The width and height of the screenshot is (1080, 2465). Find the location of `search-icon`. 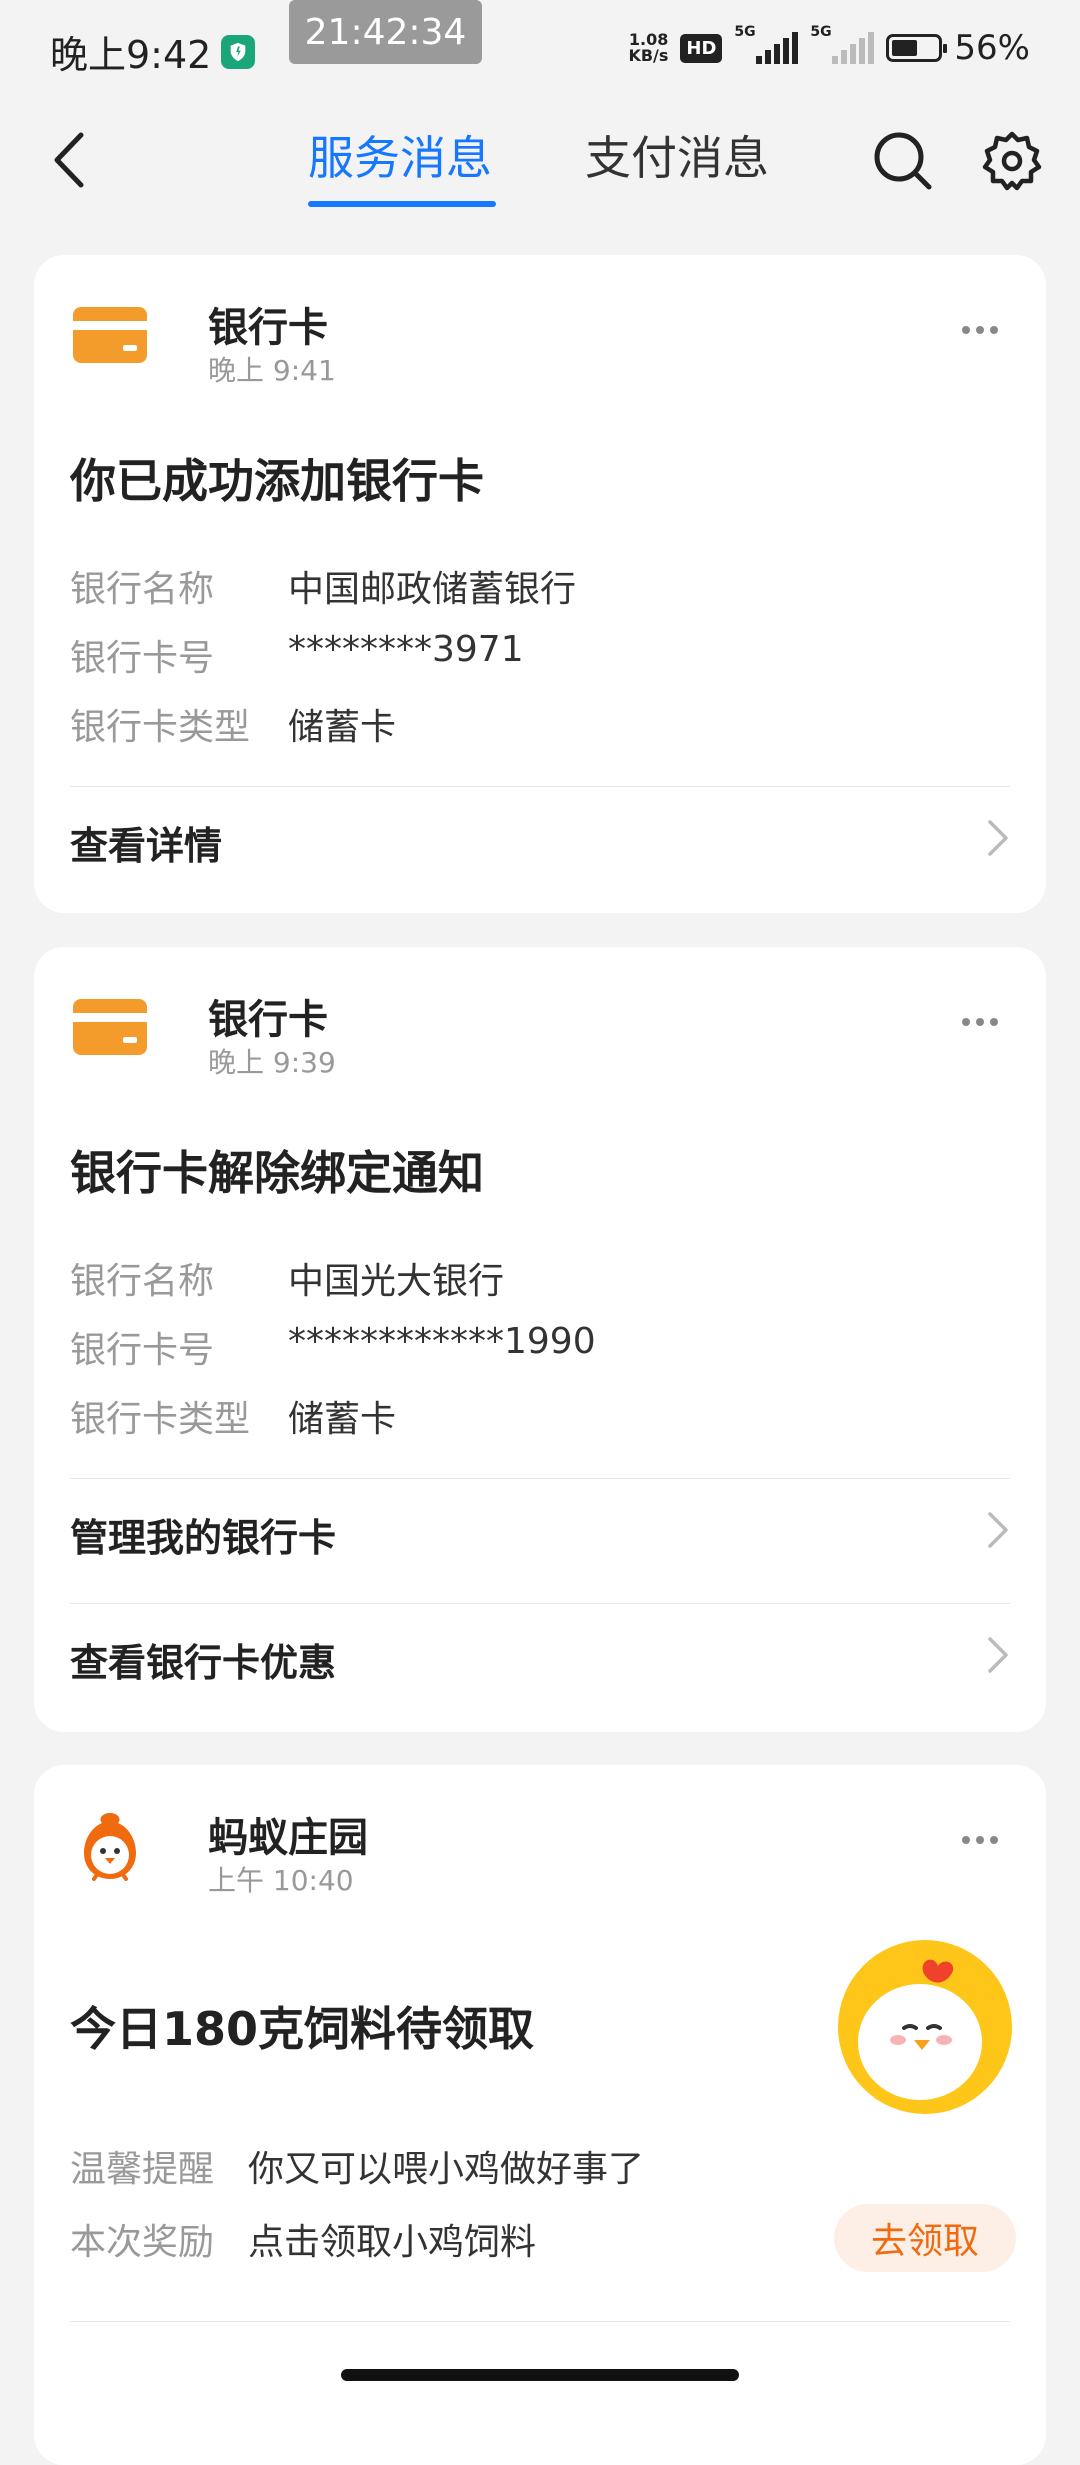

search-icon is located at coordinates (903, 161).